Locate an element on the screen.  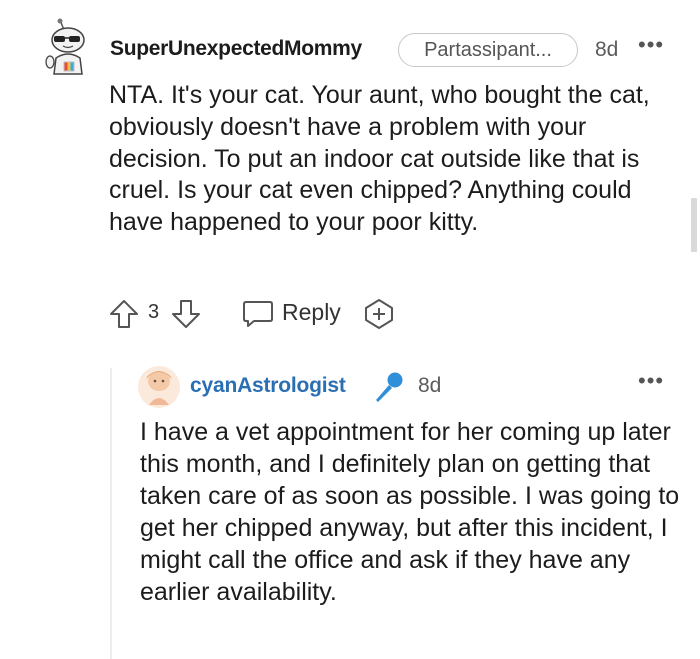
microphone-icon is located at coordinates (389, 387).